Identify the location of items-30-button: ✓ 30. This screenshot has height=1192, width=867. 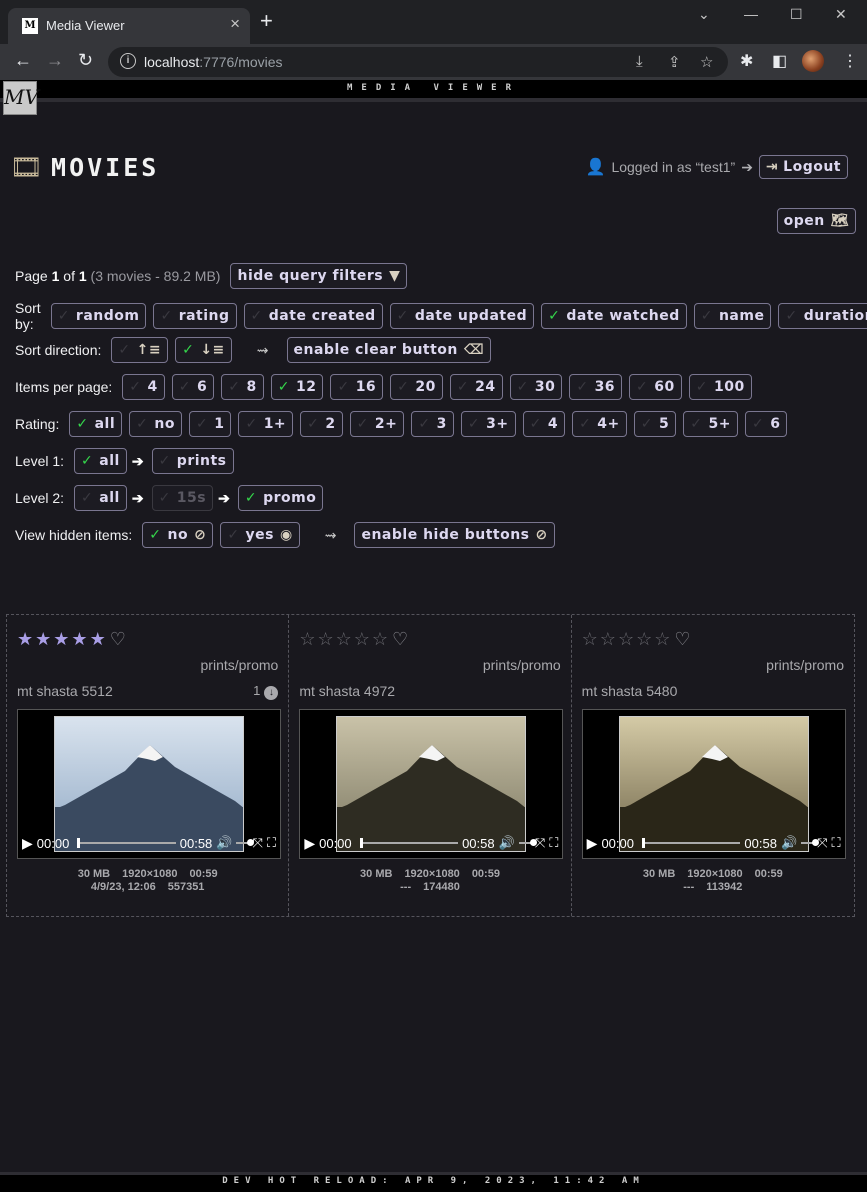
(536, 387).